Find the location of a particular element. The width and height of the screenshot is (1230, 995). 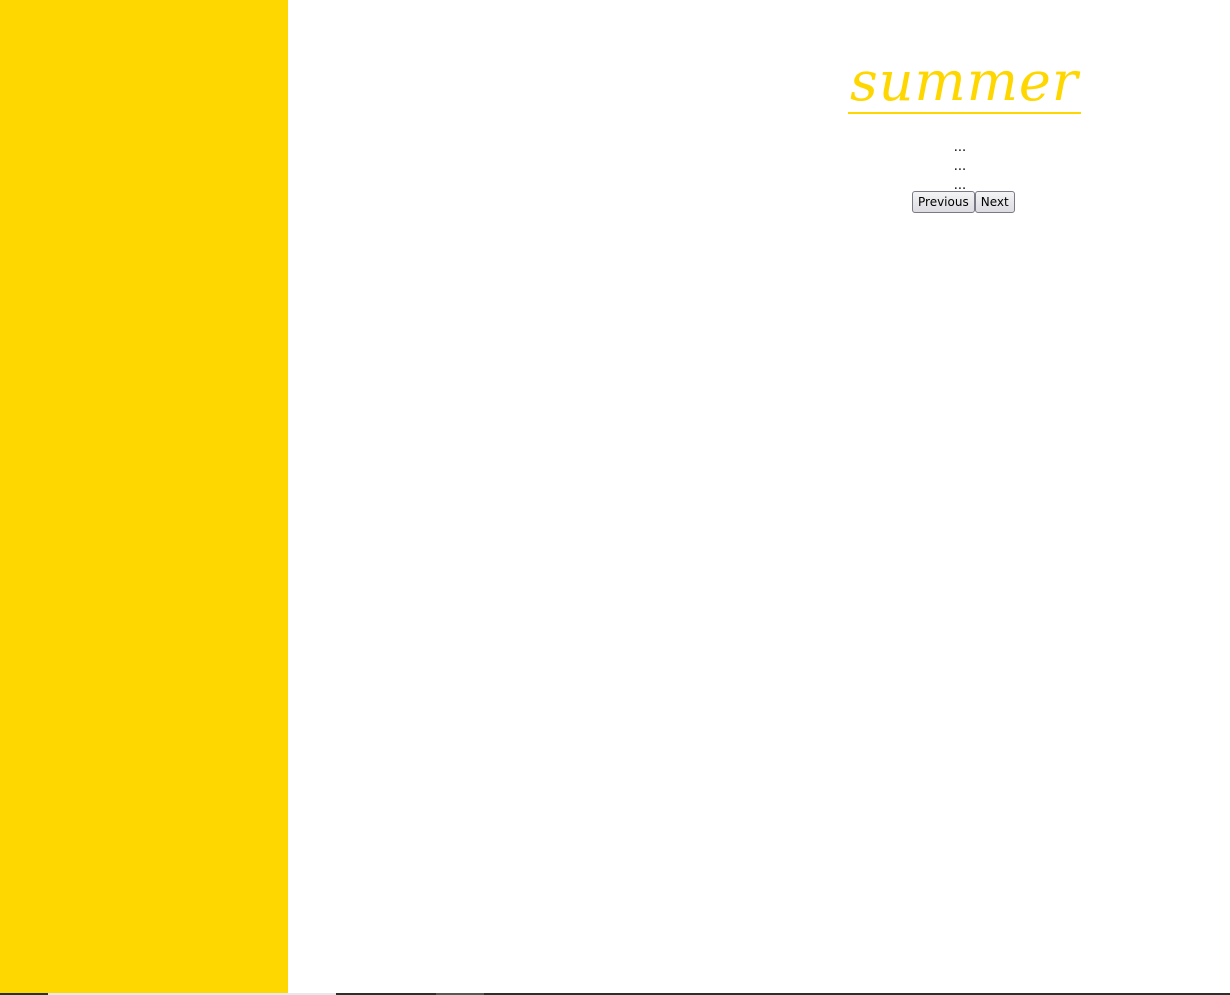

page-title: summer is located at coordinates (964, 82).